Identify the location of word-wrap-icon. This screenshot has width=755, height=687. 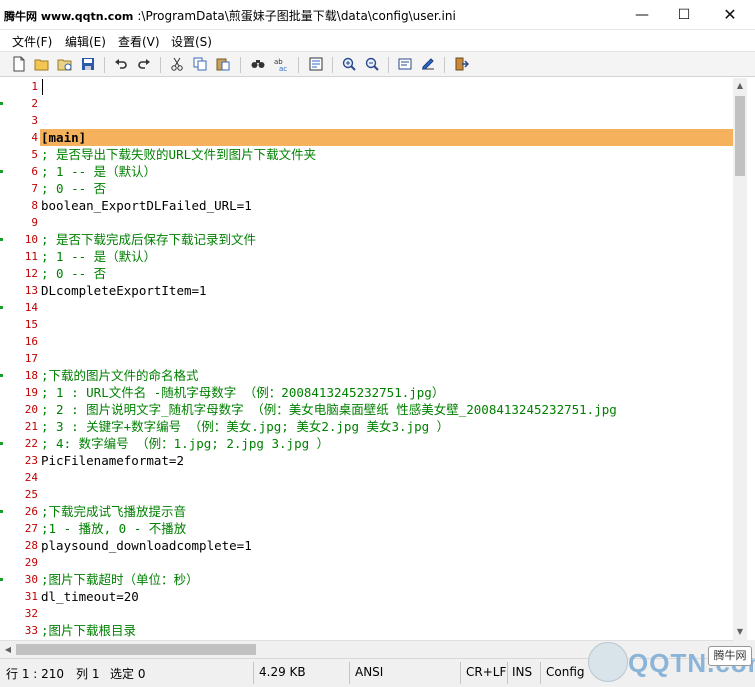
(405, 65).